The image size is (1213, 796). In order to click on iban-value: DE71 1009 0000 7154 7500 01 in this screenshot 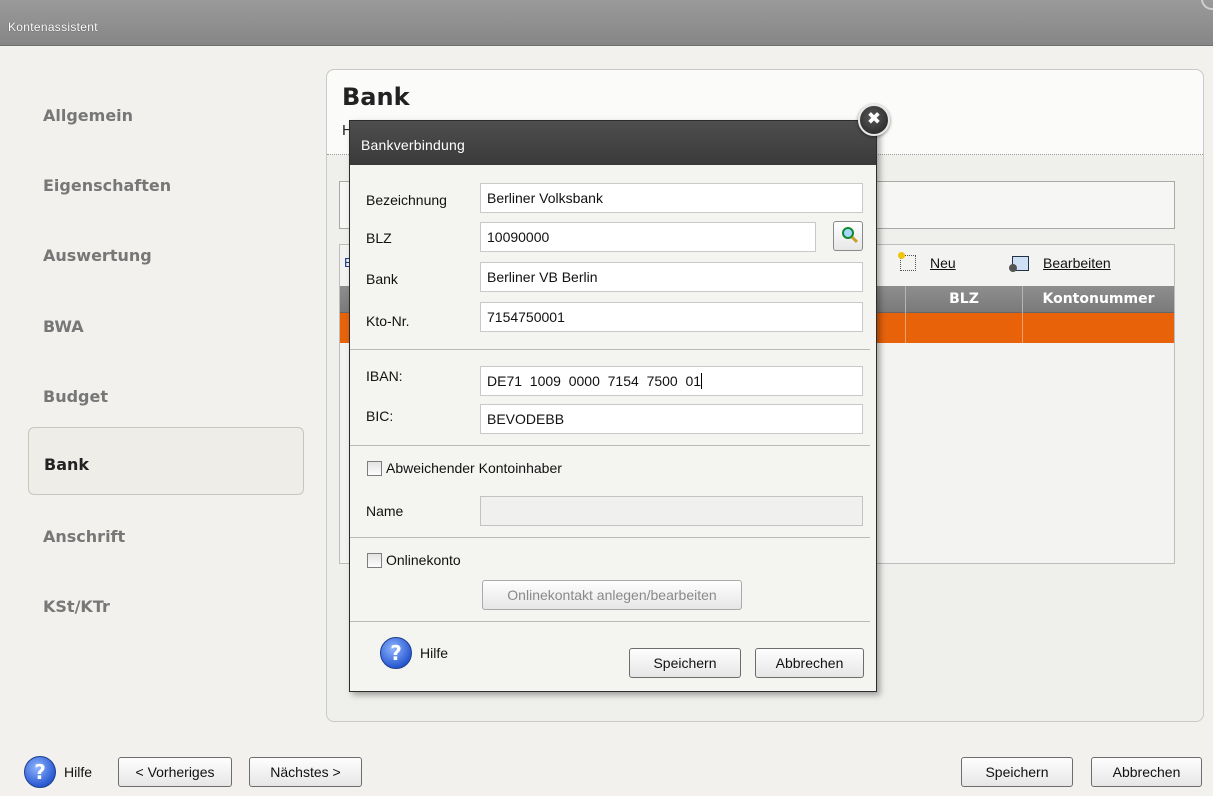, I will do `click(594, 381)`.